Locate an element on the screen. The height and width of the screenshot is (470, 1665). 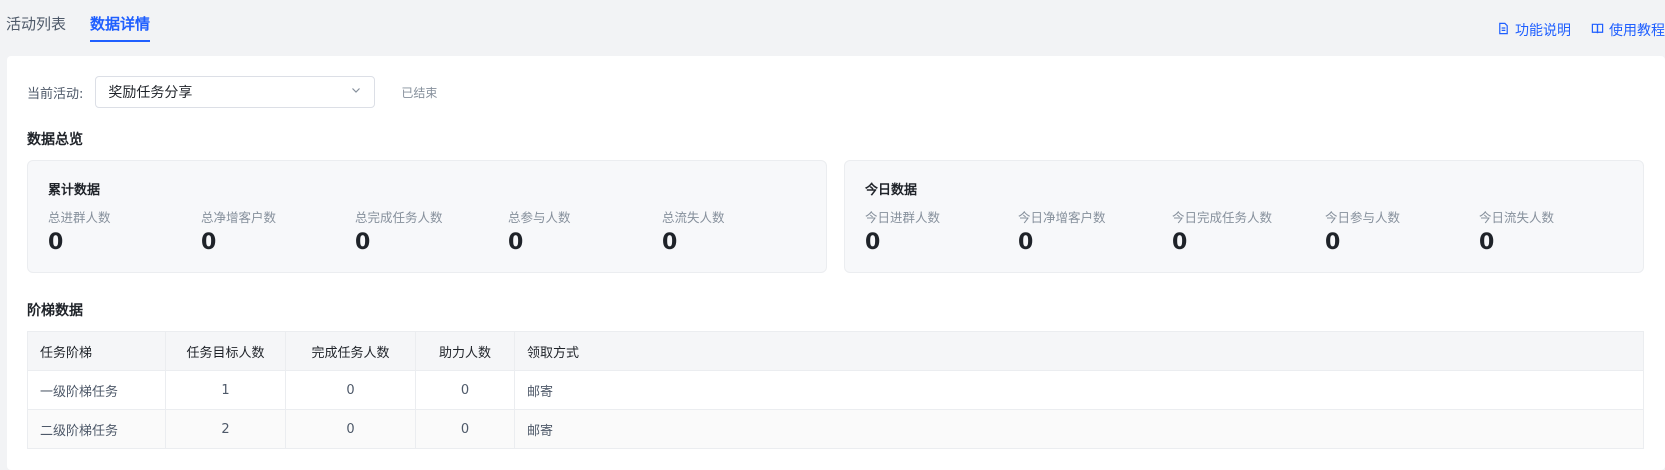
stat-label: 总完成任务人数 is located at coordinates (399, 217).